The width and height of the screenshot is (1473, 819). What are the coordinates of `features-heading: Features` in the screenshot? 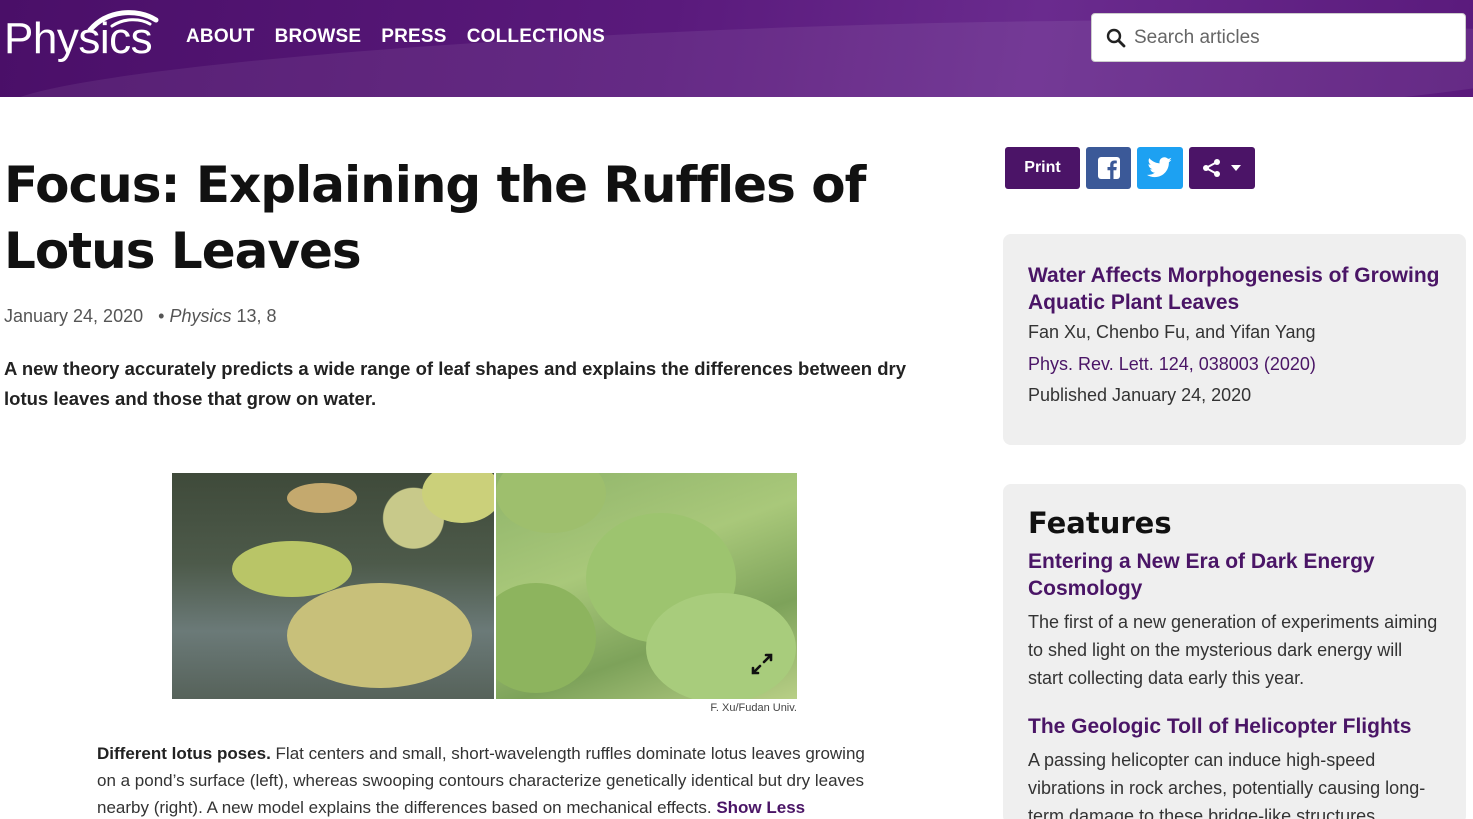 It's located at (1100, 523).